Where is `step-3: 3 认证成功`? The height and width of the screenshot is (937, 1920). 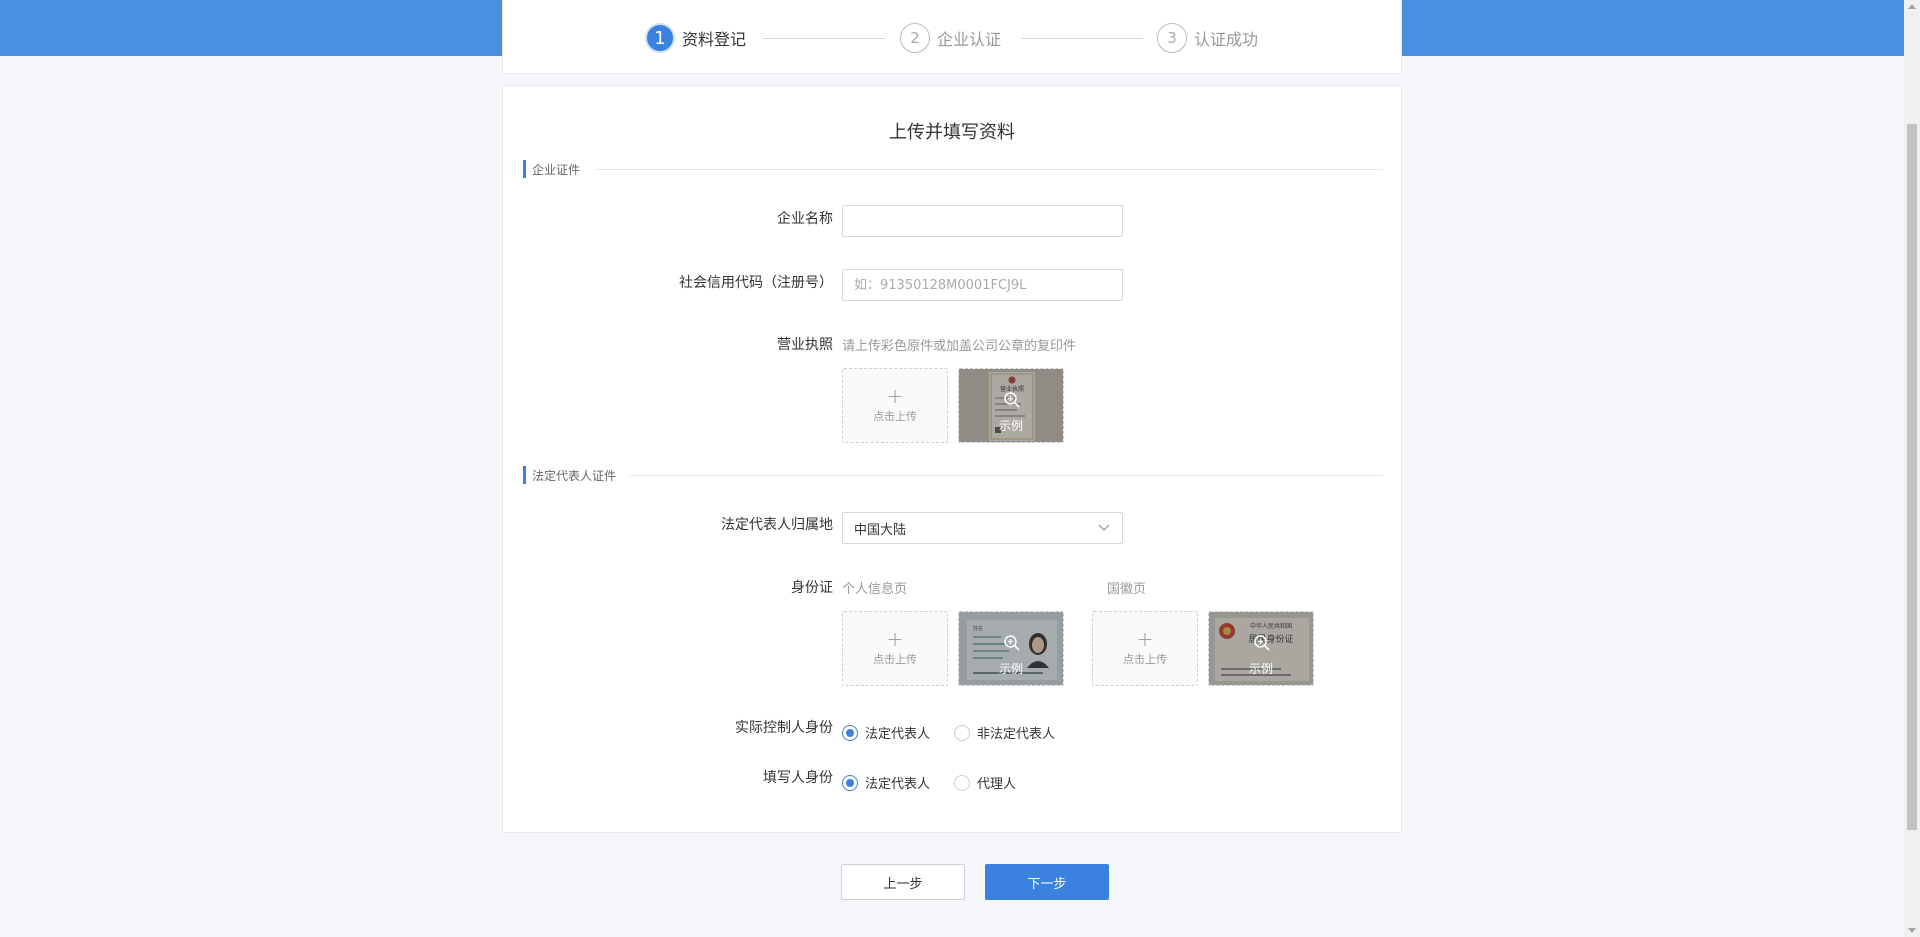 step-3: 3 认证成功 is located at coordinates (1207, 38).